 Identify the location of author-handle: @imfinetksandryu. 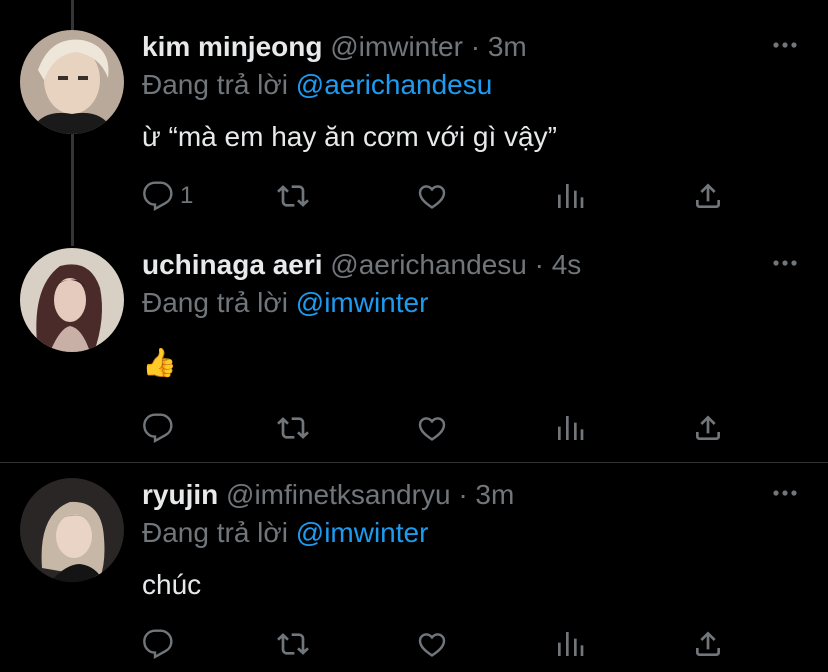
(338, 494).